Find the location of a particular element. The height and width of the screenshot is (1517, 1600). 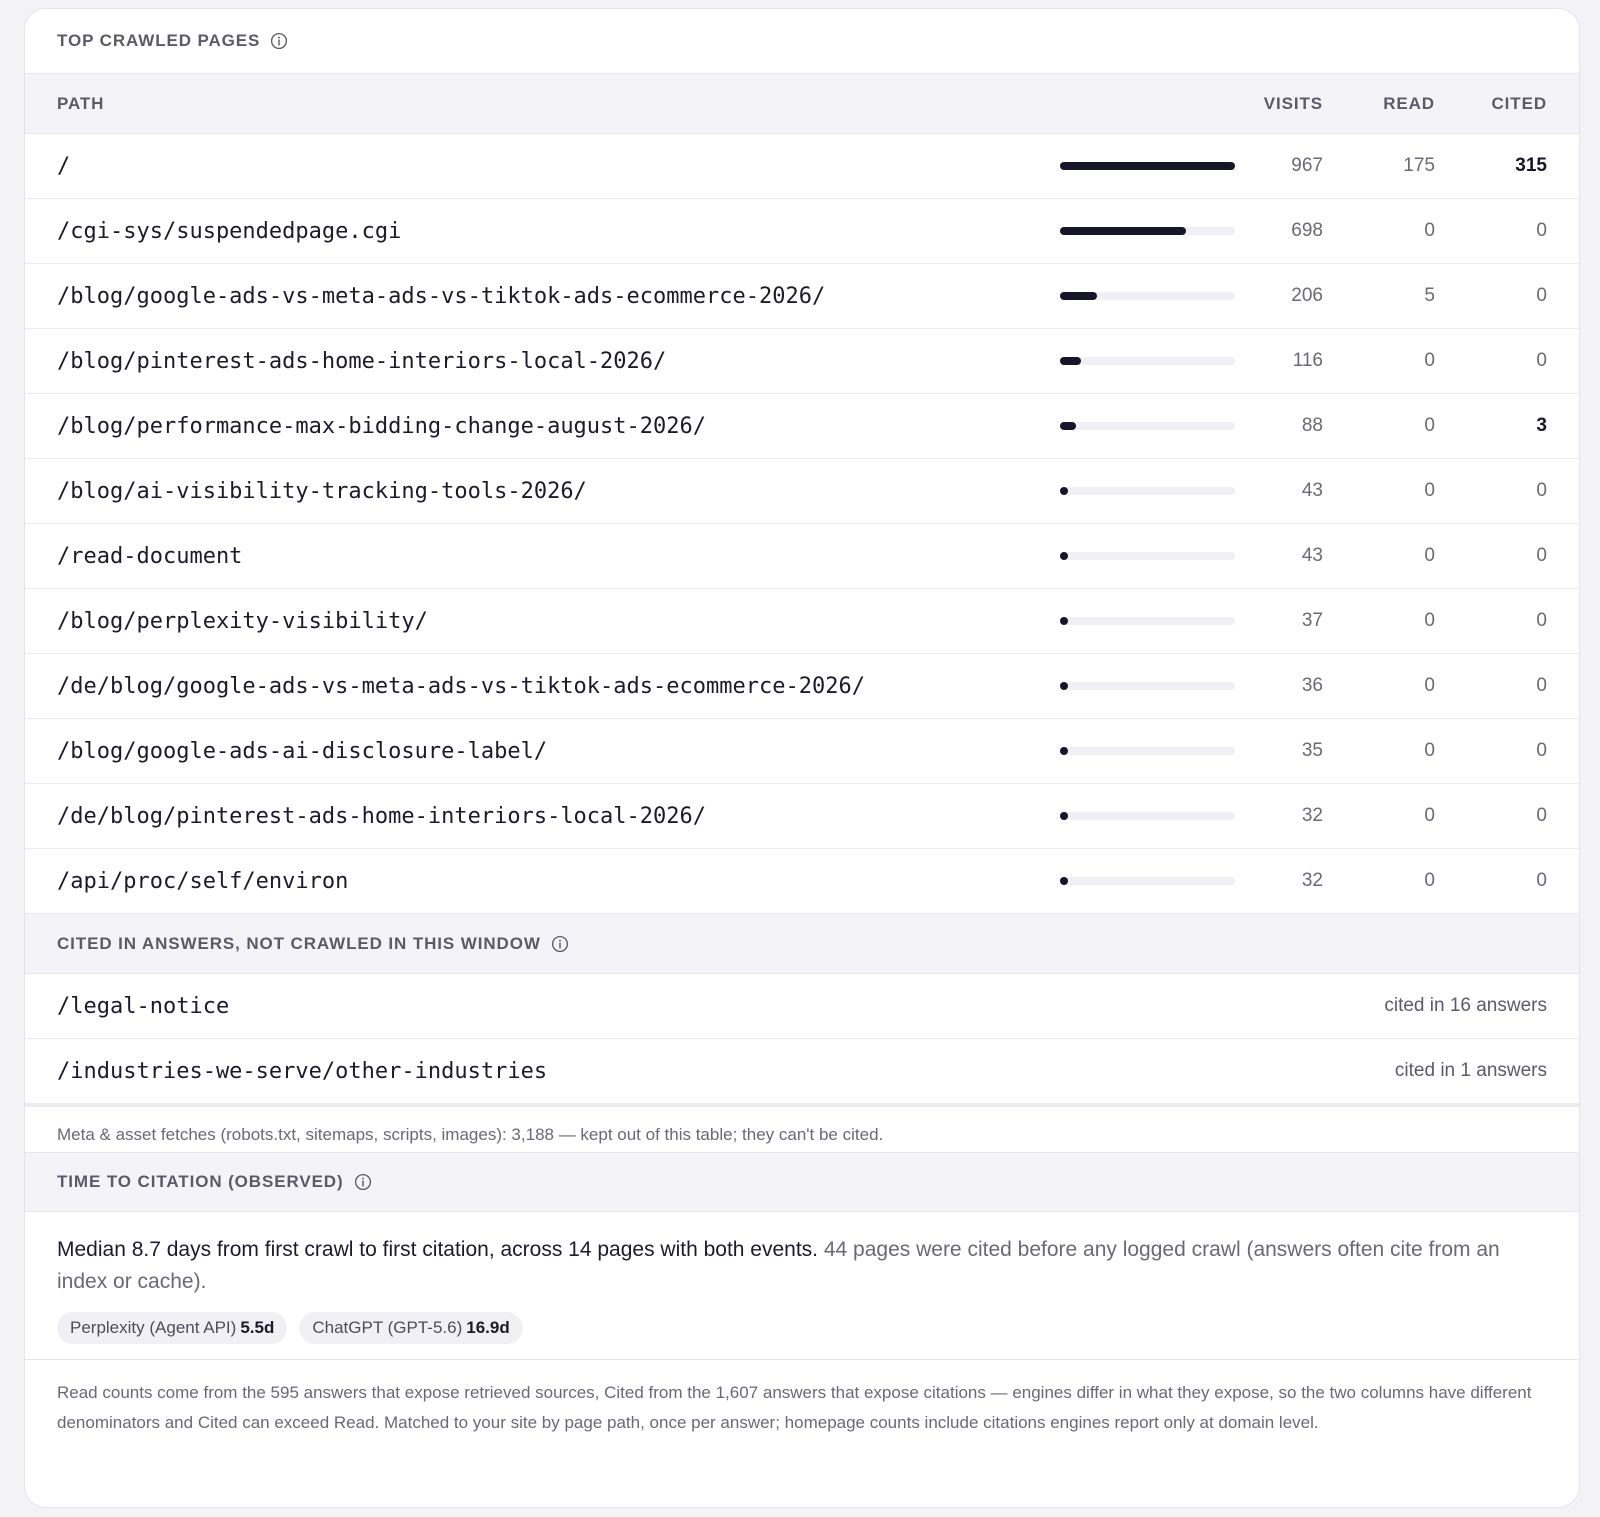

read-cell: 5 is located at coordinates (1429, 295).